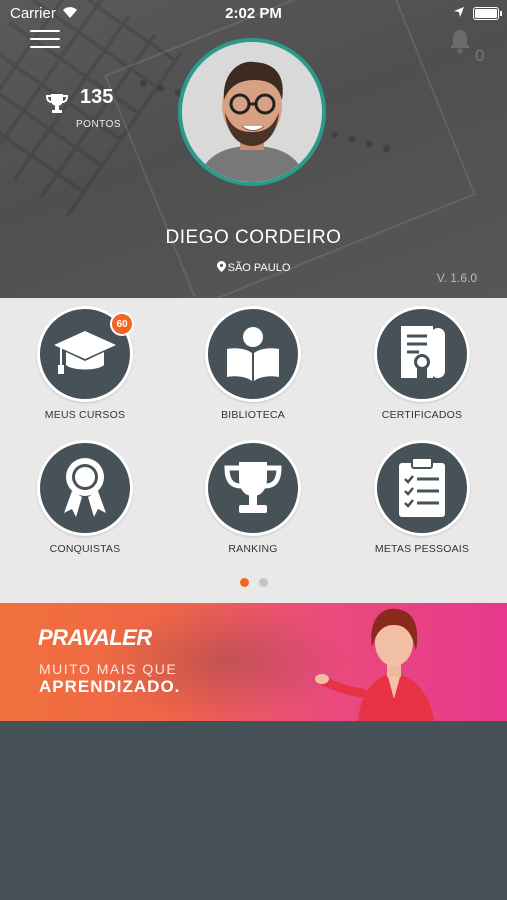 The width and height of the screenshot is (507, 900). What do you see at coordinates (422, 549) in the screenshot?
I see `tile-label: METAS PESSOAIS` at bounding box center [422, 549].